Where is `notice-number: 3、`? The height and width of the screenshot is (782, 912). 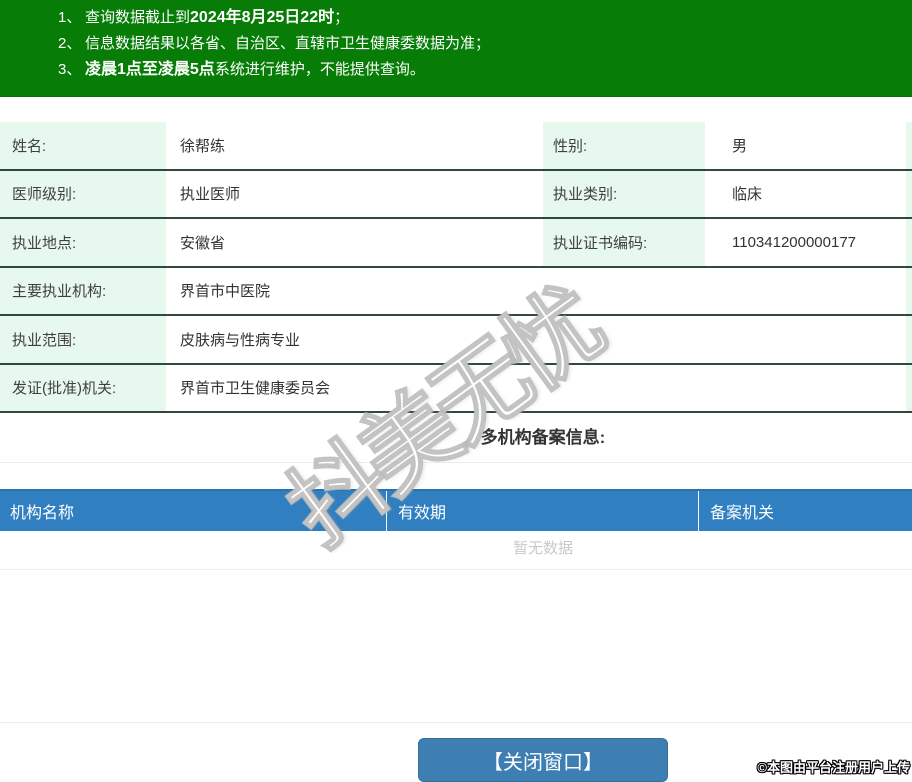
notice-number: 3、 is located at coordinates (70, 69).